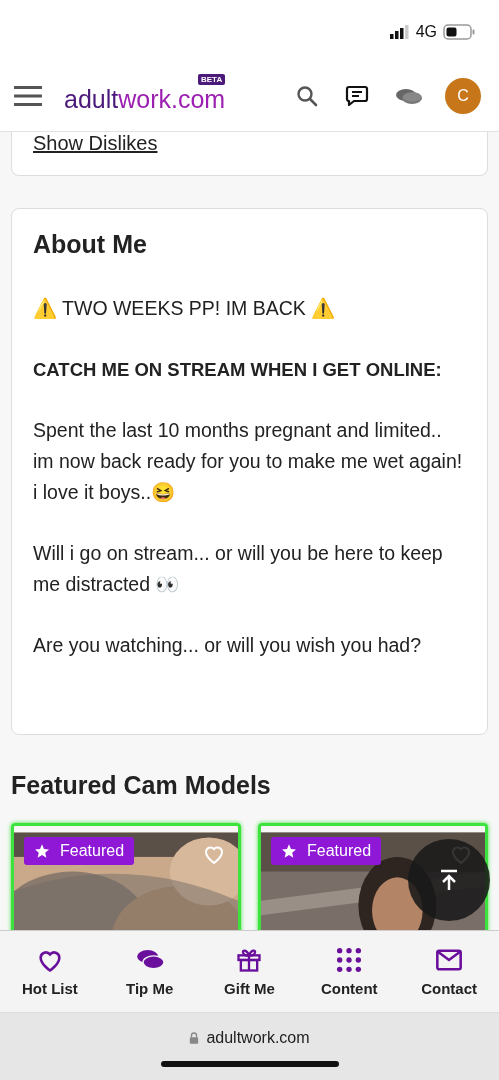 Image resolution: width=499 pixels, height=1080 pixels. Describe the element at coordinates (426, 32) in the screenshot. I see `network-type: 4G` at that location.